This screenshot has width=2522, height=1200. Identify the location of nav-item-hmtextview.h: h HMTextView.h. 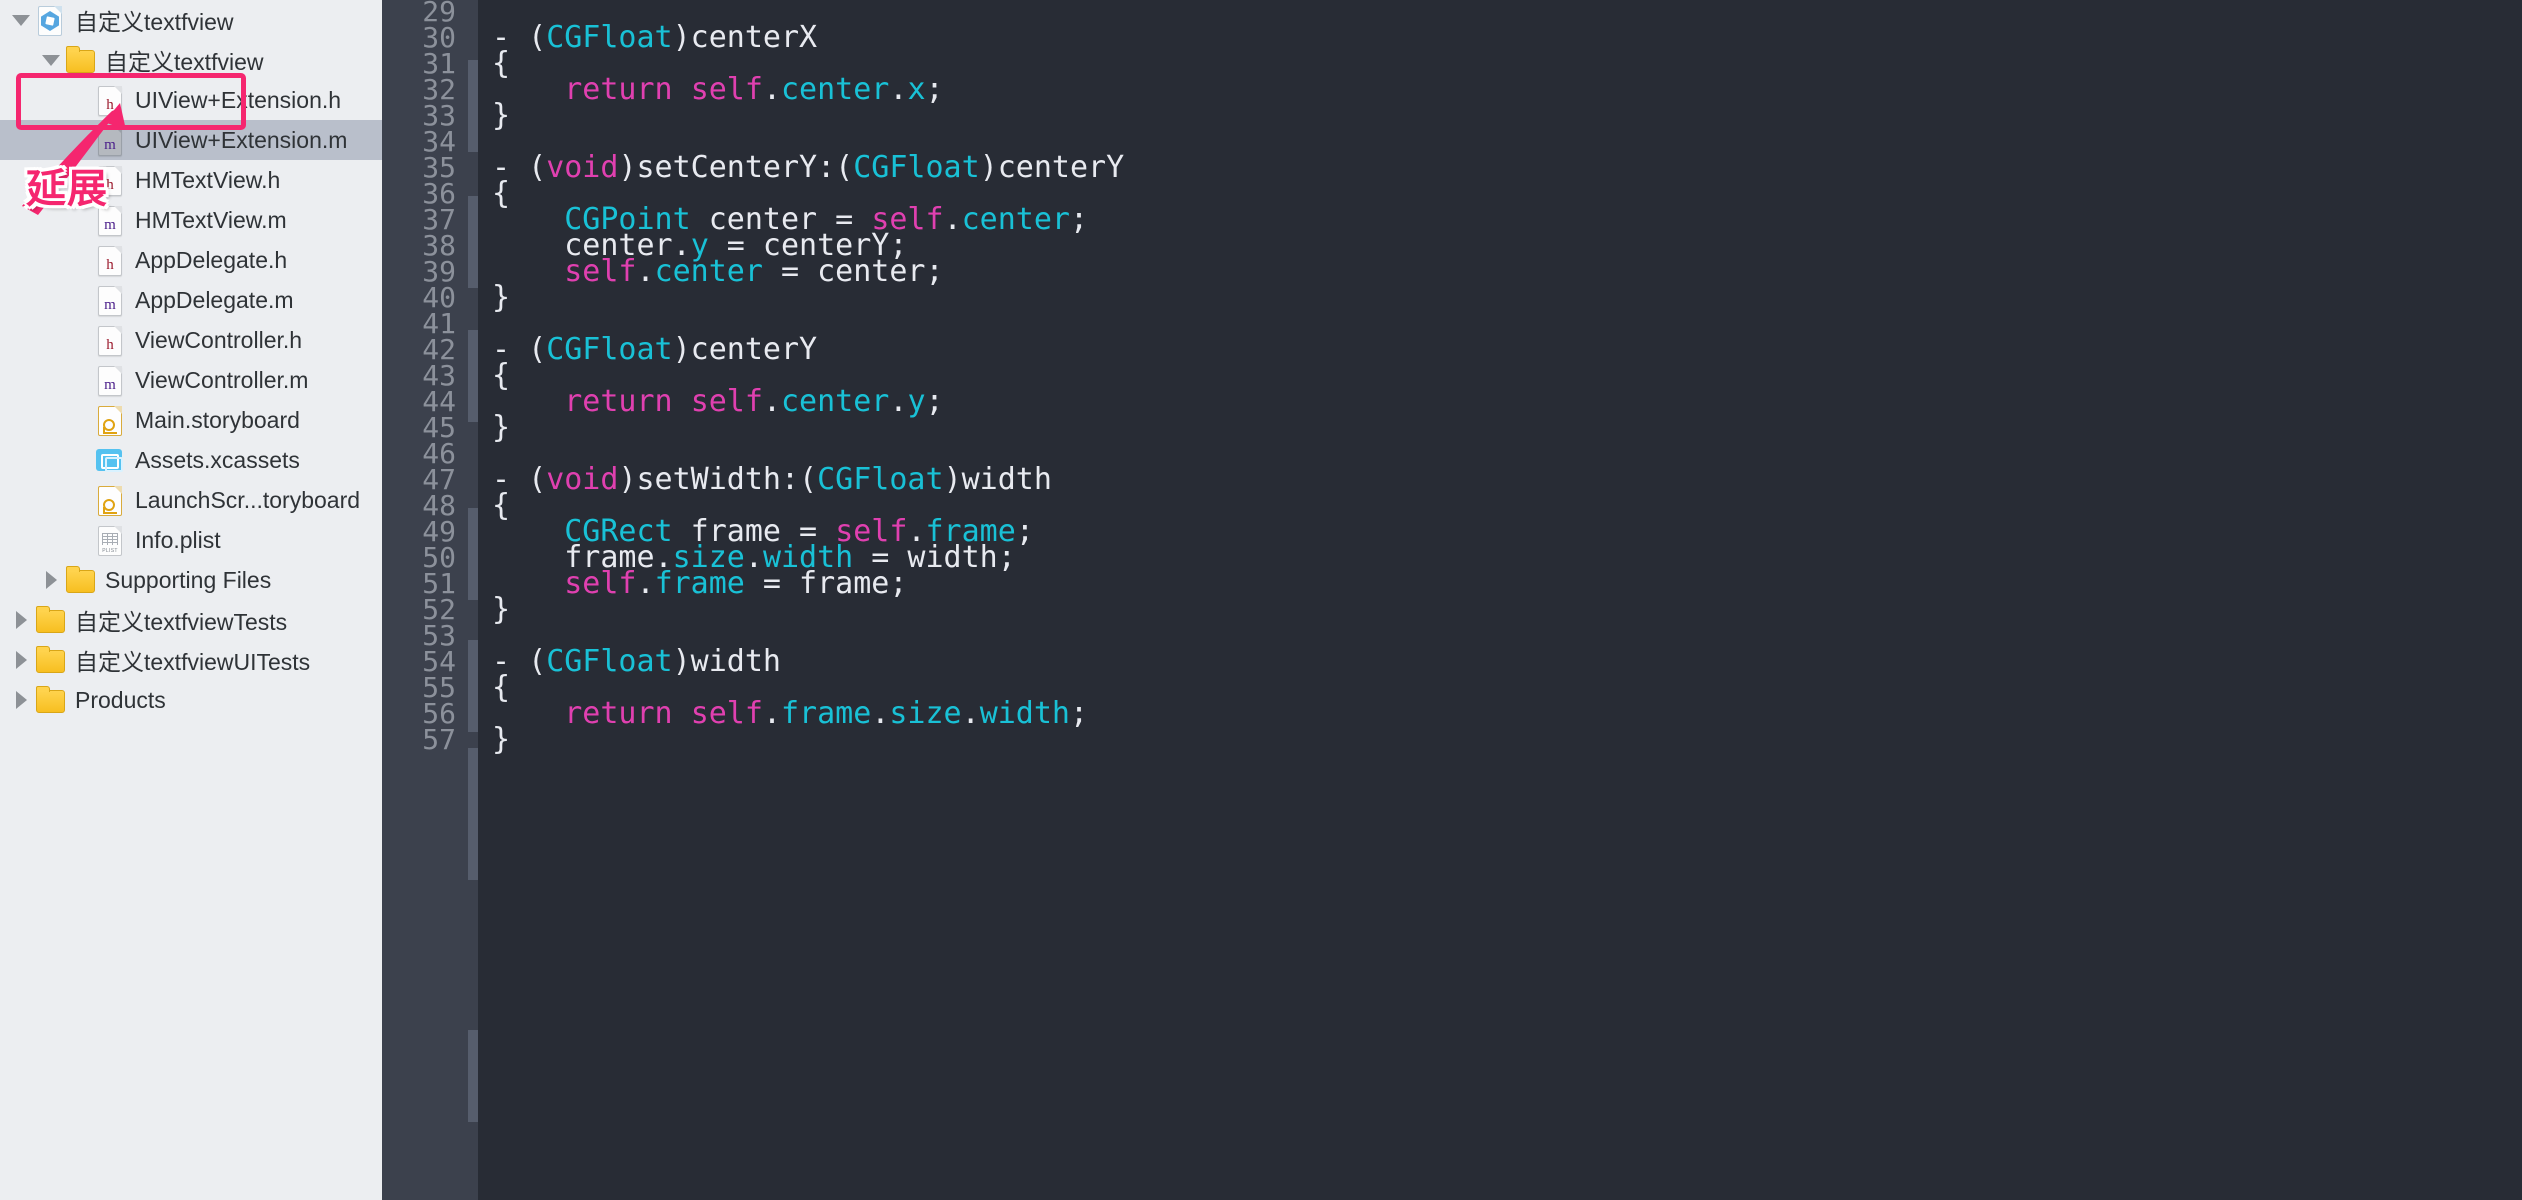
(191, 180).